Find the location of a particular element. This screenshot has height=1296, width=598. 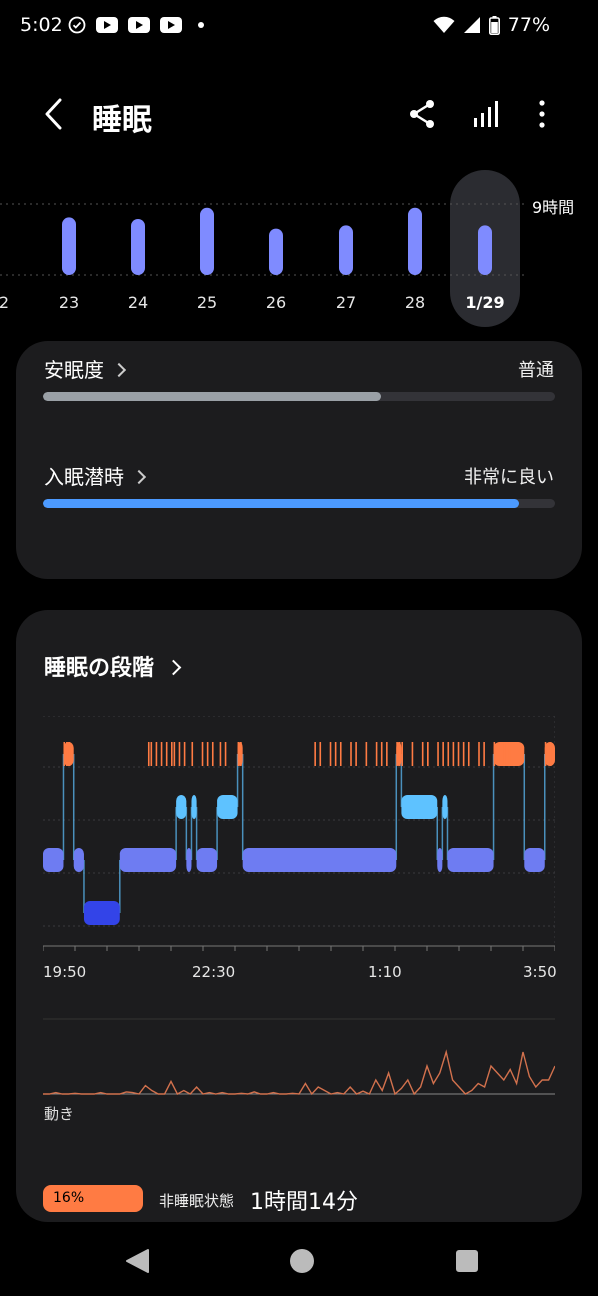

sleep-quality-label: 安眠度 is located at coordinates (74, 370).